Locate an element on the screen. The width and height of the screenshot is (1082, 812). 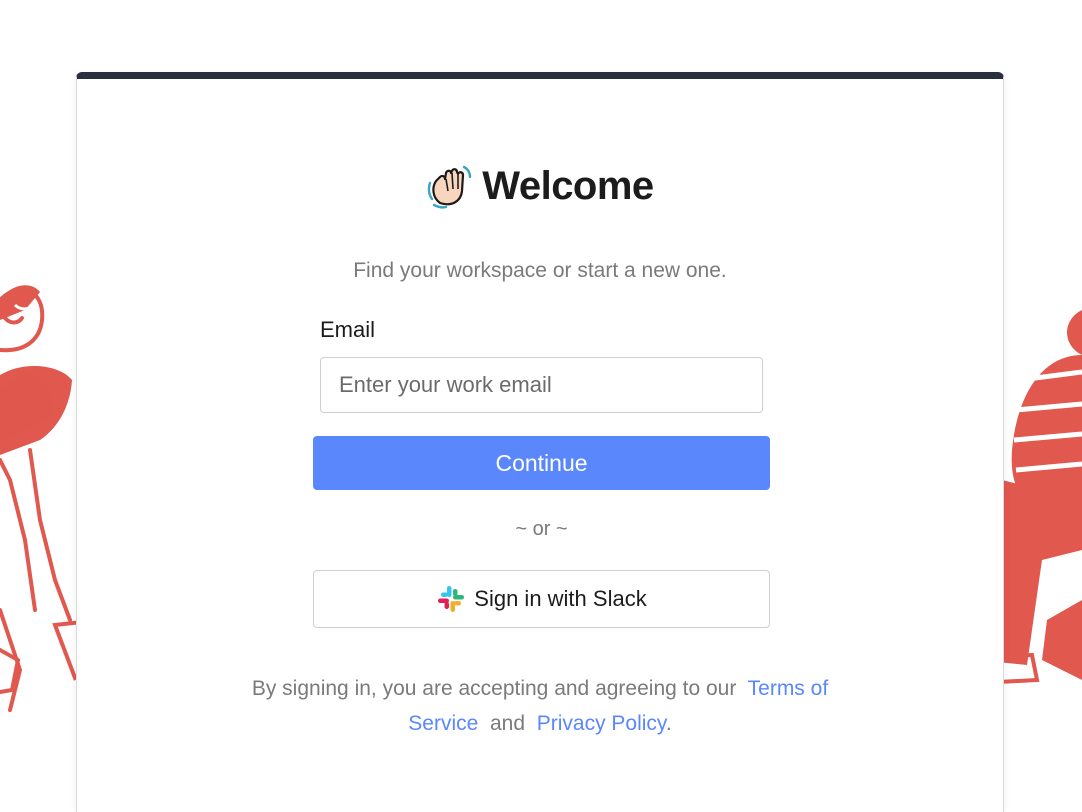
page-heading: Welcome is located at coordinates (540, 186).